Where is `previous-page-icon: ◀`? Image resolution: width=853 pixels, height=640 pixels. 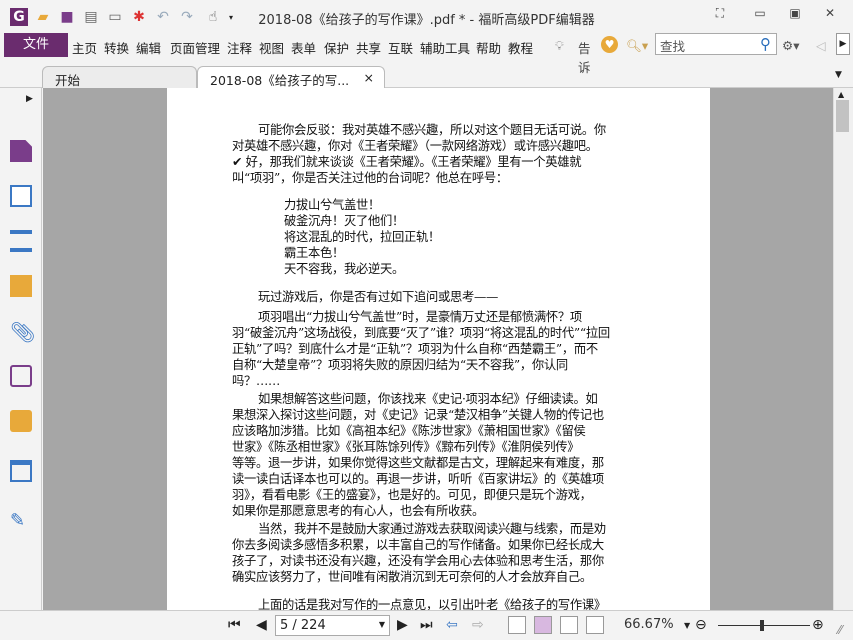
previous-page-icon: ◀ is located at coordinates (261, 625).